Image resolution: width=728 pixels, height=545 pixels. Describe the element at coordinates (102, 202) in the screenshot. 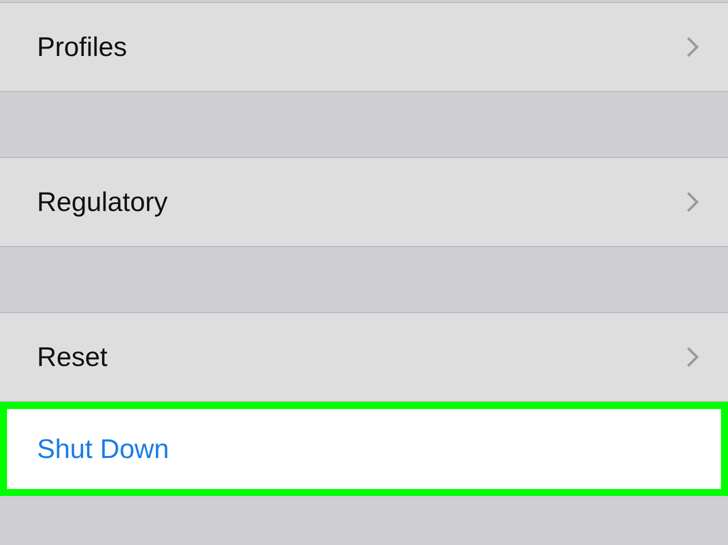

I see `row-label: Regulatory` at that location.